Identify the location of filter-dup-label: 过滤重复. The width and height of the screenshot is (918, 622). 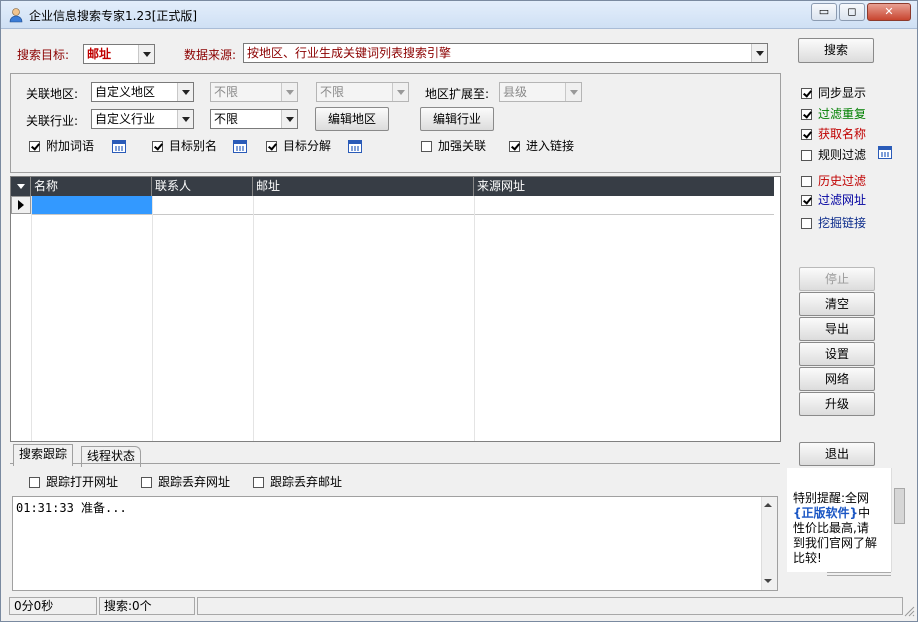
(842, 114).